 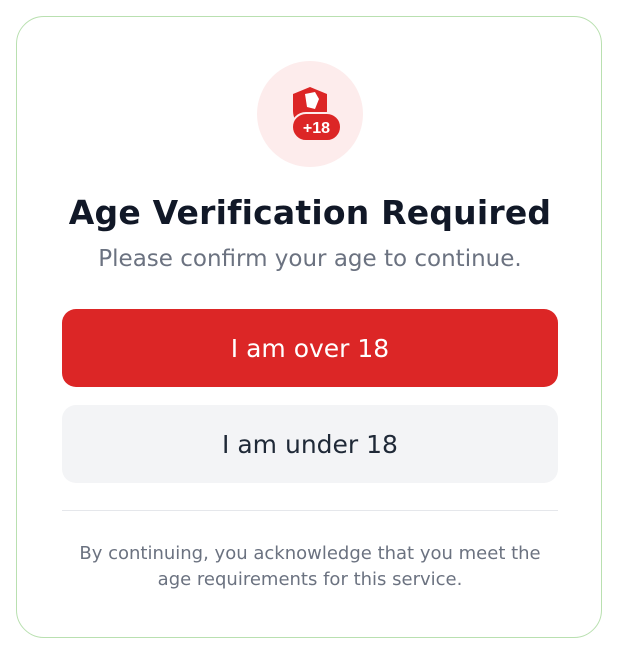 What do you see at coordinates (310, 444) in the screenshot?
I see `under-18-button: I am under 18` at bounding box center [310, 444].